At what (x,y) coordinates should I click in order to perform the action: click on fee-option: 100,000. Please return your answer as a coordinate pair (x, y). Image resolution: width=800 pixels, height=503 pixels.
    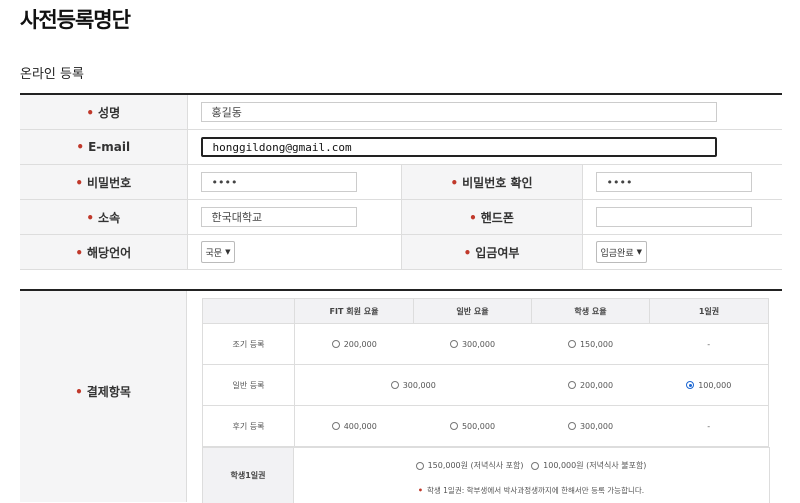
    Looking at the image, I should click on (709, 385).